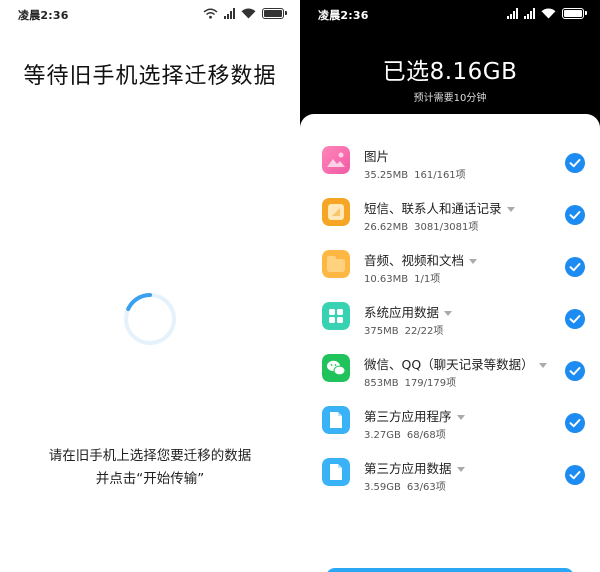 The height and width of the screenshot is (572, 600). Describe the element at coordinates (404, 331) in the screenshot. I see `item-meta: 375MB 22/22项` at that location.